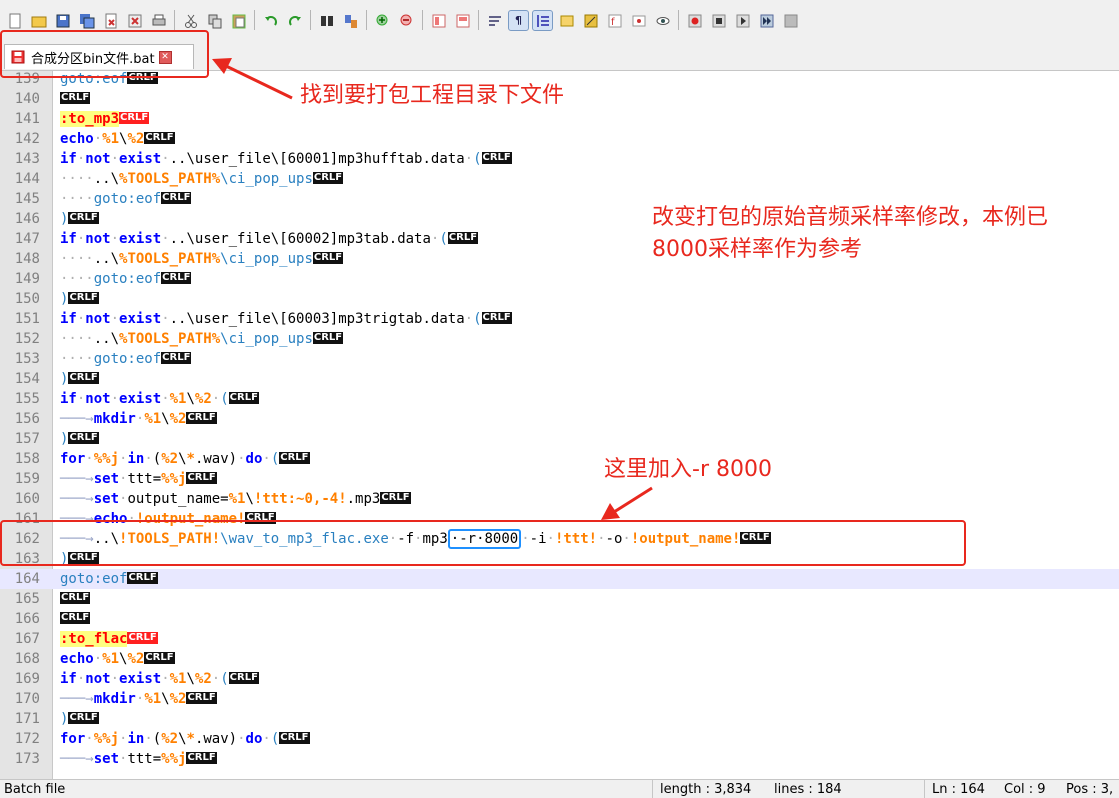 The height and width of the screenshot is (798, 1119). I want to click on code-token: %TOOLS_PATH%, so click(170, 339).